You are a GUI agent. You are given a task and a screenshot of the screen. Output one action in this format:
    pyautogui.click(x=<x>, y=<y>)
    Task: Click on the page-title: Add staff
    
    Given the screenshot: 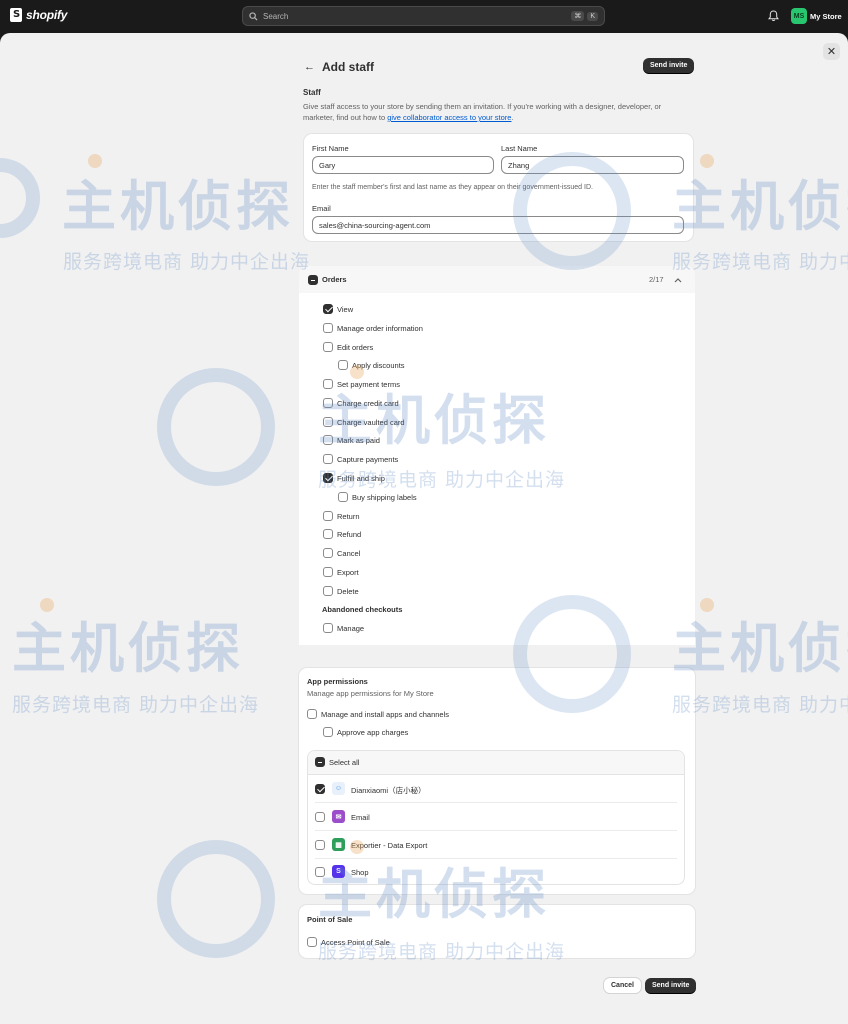 What is the action you would take?
    pyautogui.click(x=348, y=67)
    